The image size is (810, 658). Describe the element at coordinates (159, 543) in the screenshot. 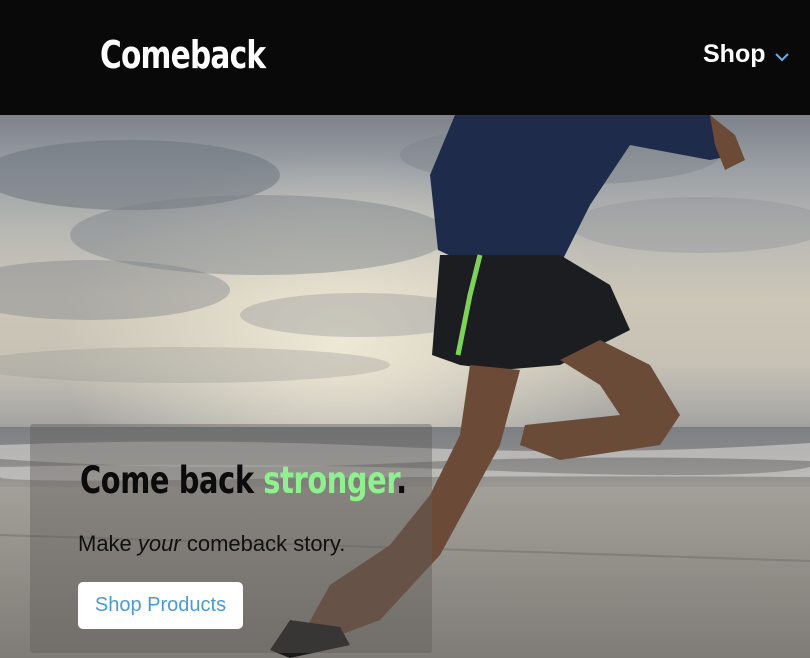

I see `subline-emphasis: your` at that location.